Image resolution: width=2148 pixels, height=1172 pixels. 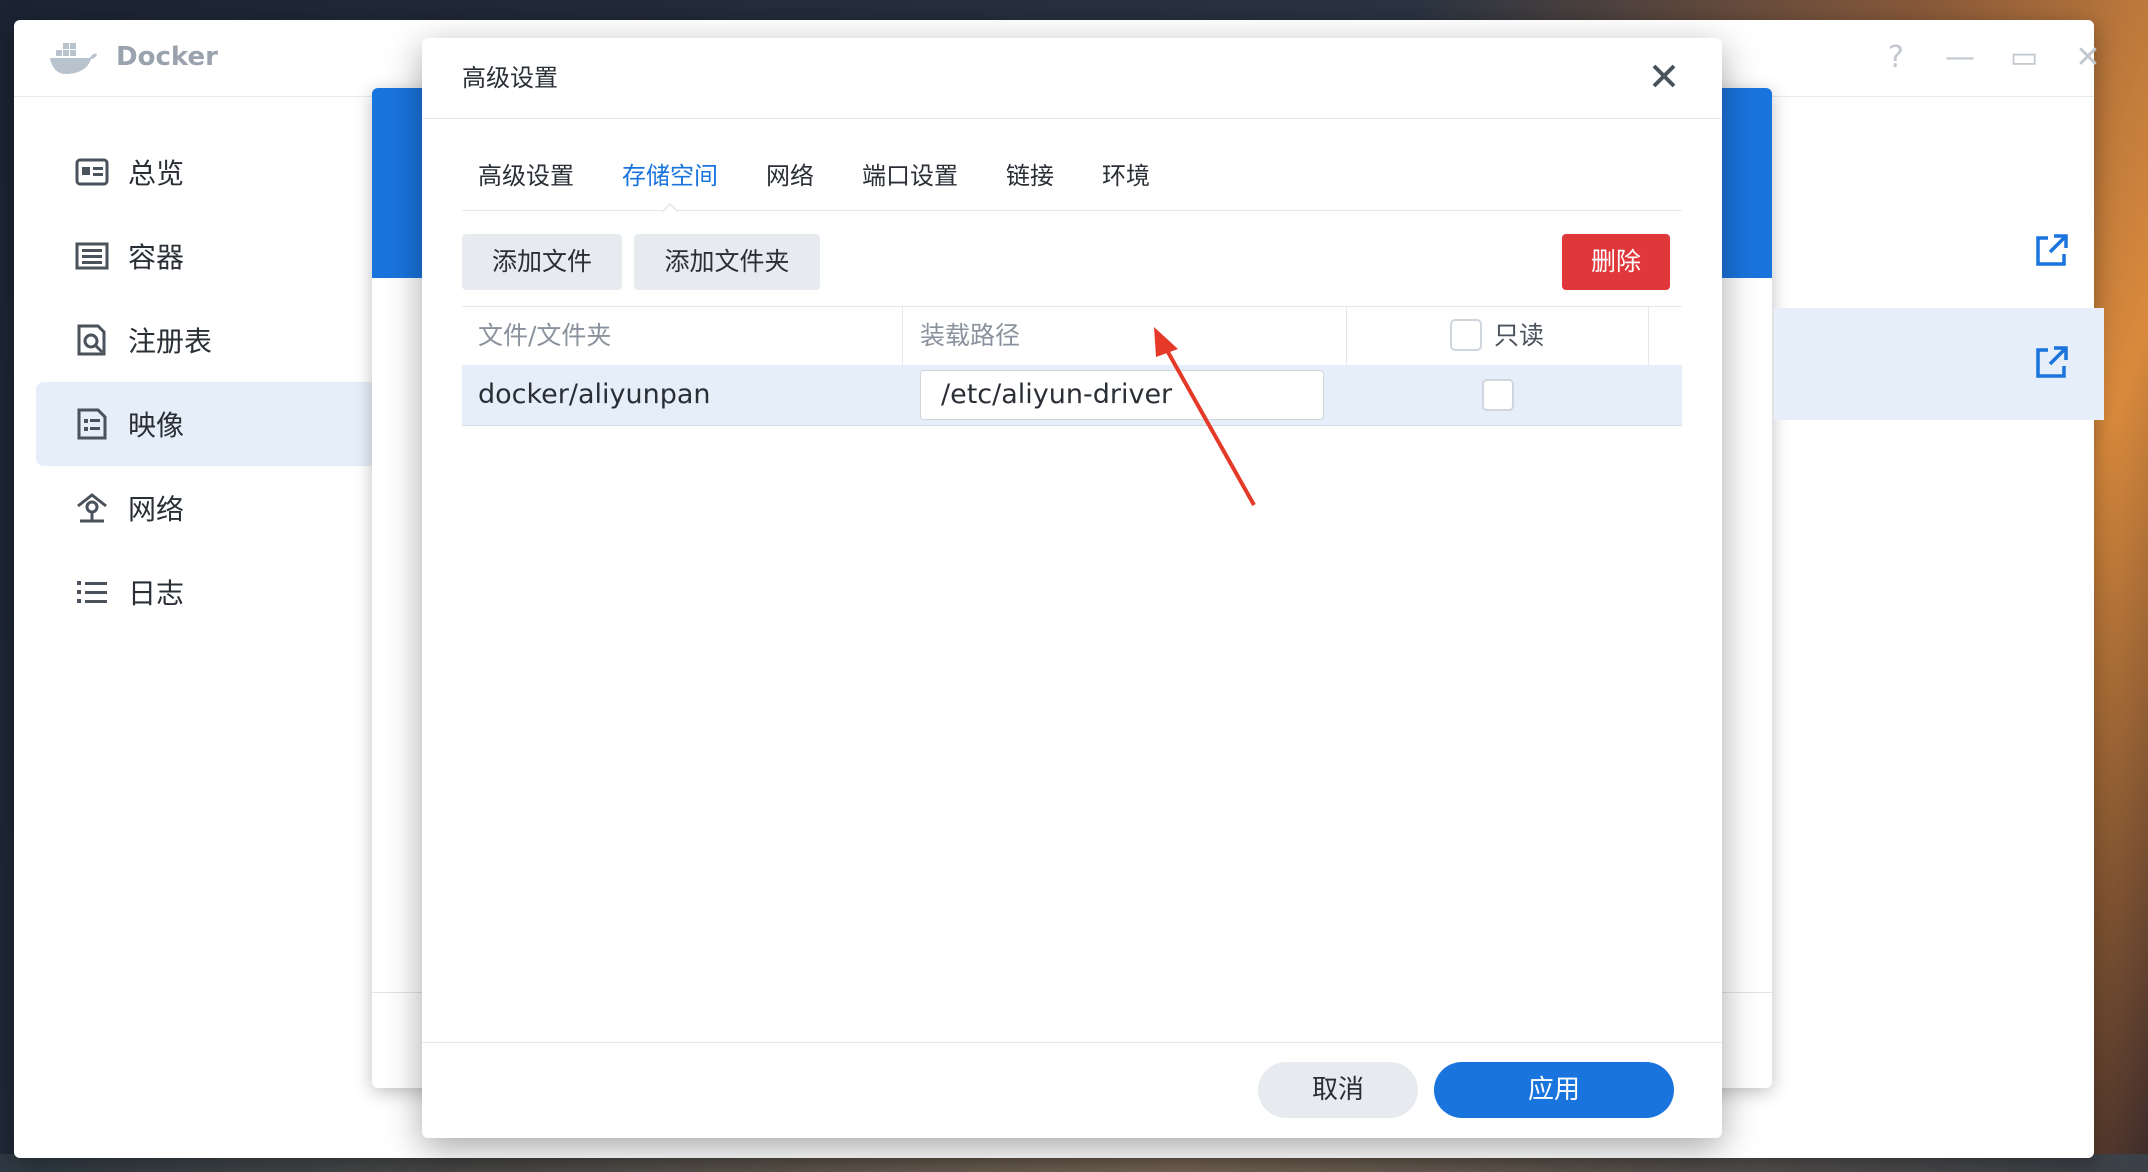 What do you see at coordinates (1616, 262) in the screenshot?
I see `delete-button: 删除` at bounding box center [1616, 262].